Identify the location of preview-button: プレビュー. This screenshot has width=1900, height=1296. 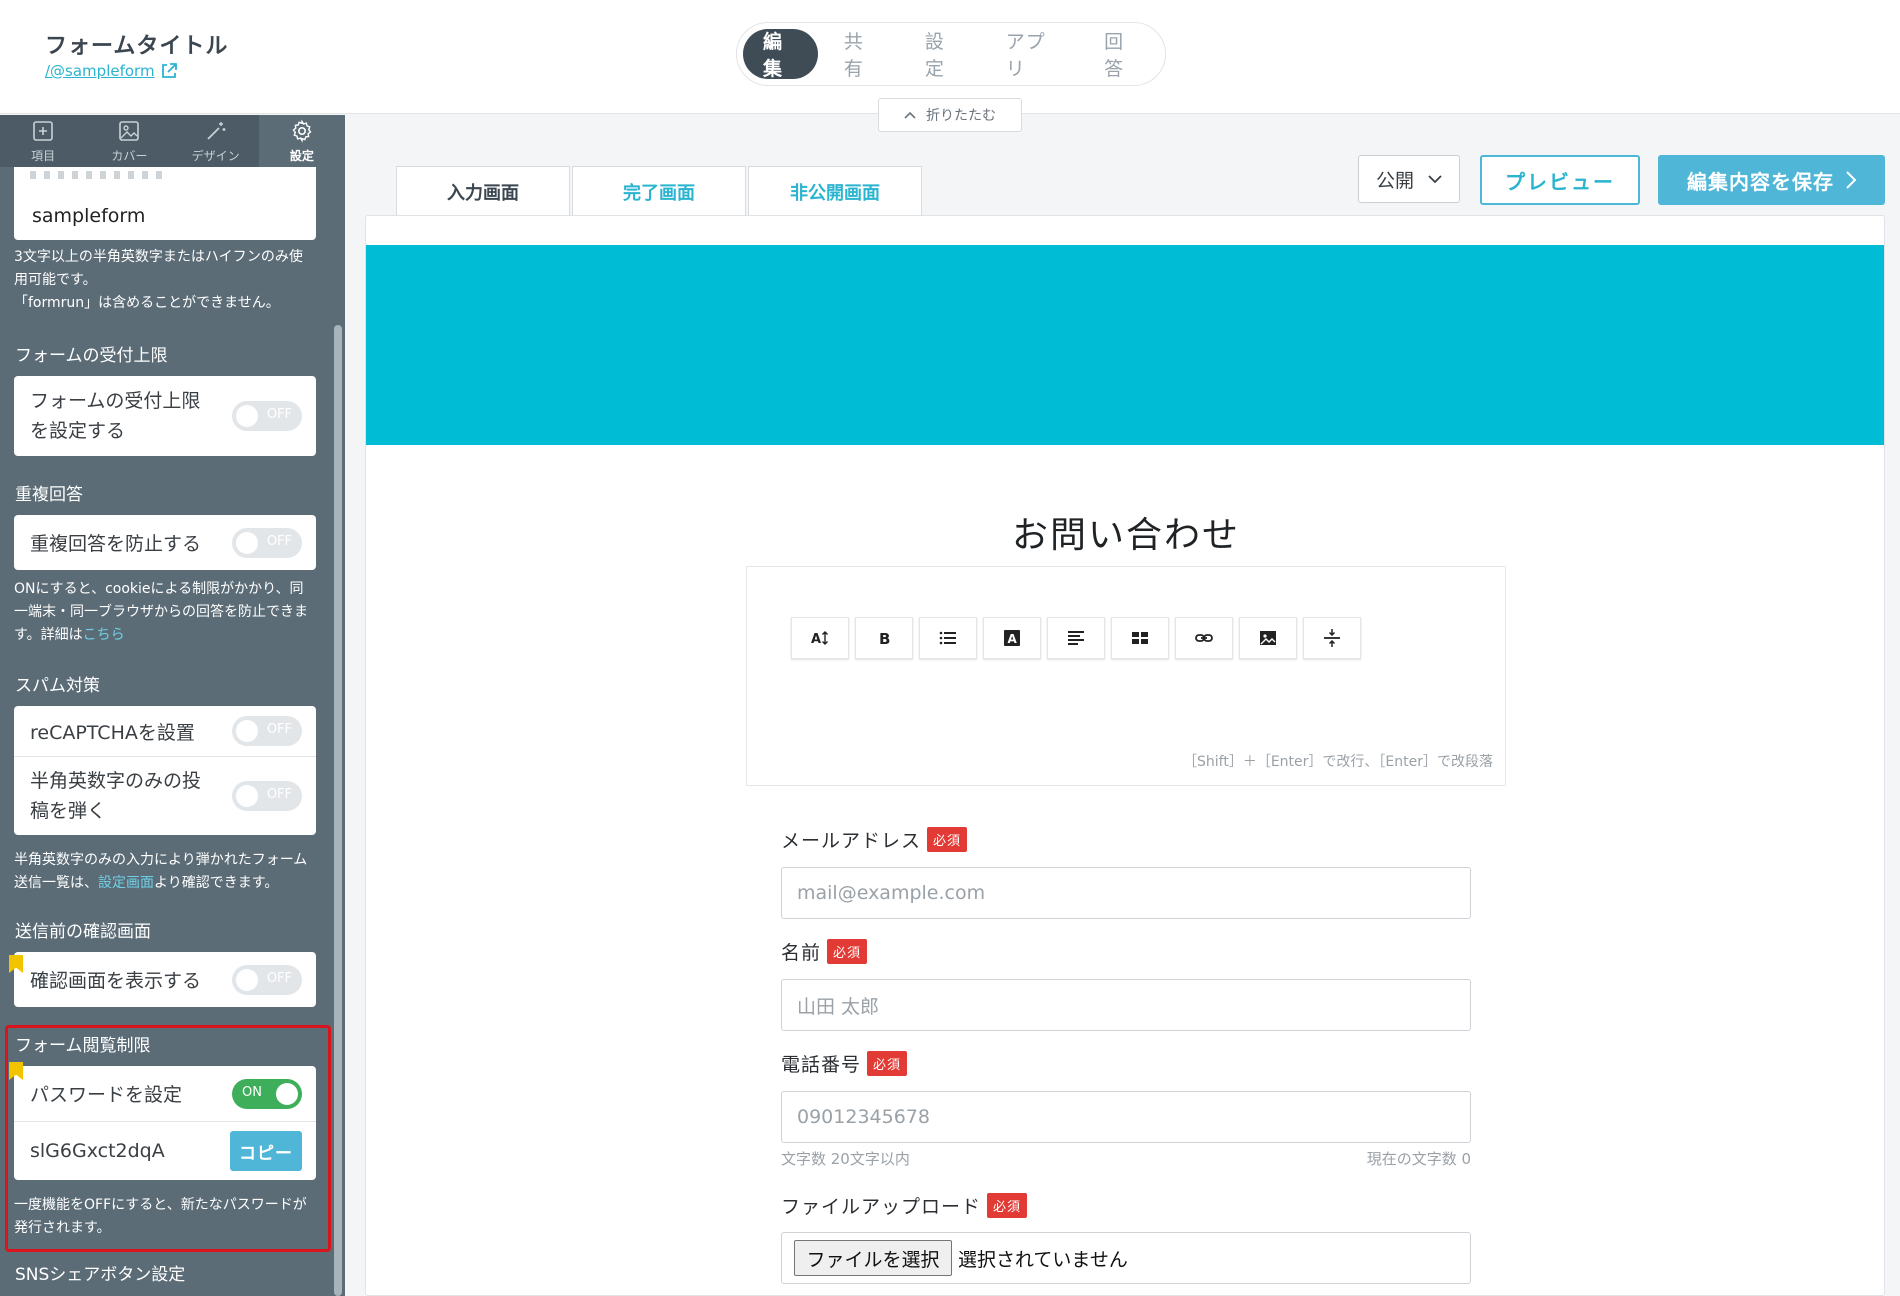
(1560, 180).